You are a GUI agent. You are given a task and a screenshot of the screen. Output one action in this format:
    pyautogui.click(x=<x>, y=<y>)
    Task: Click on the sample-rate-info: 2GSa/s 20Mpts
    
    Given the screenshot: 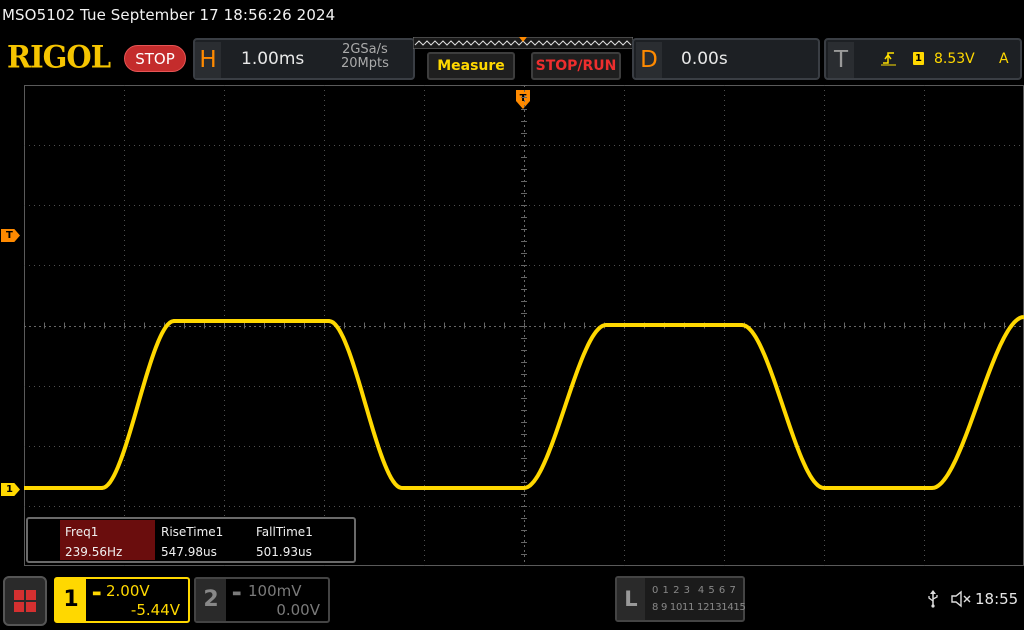 What is the action you would take?
    pyautogui.click(x=365, y=57)
    